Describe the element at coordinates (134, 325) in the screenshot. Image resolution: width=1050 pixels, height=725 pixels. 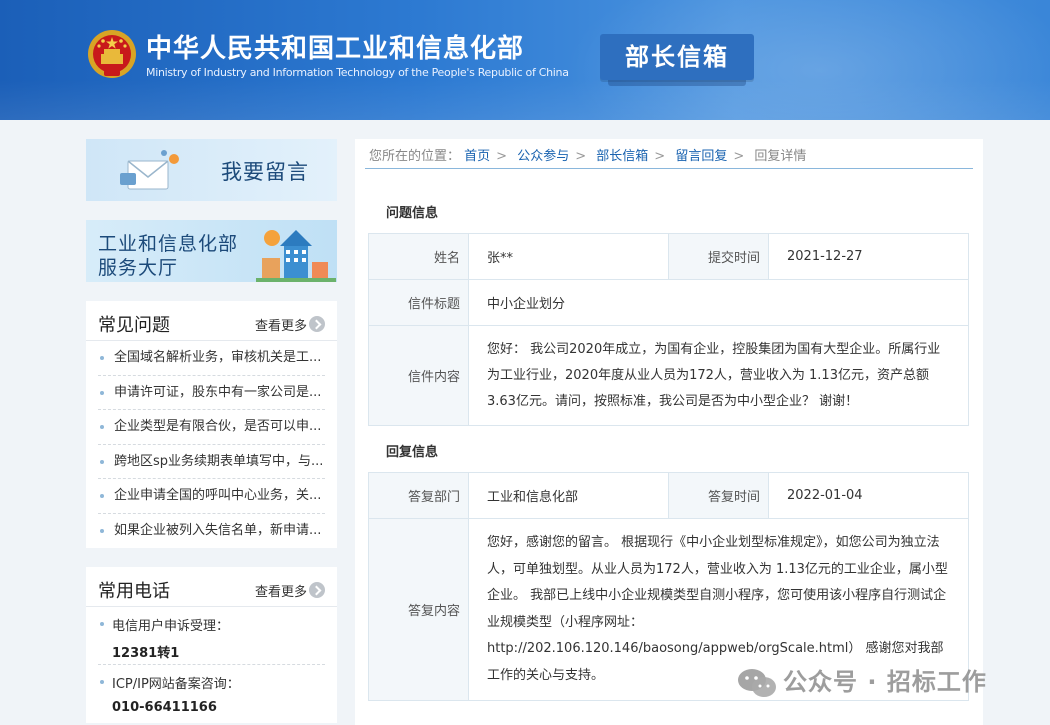
I see `faq-title: 常见问题` at that location.